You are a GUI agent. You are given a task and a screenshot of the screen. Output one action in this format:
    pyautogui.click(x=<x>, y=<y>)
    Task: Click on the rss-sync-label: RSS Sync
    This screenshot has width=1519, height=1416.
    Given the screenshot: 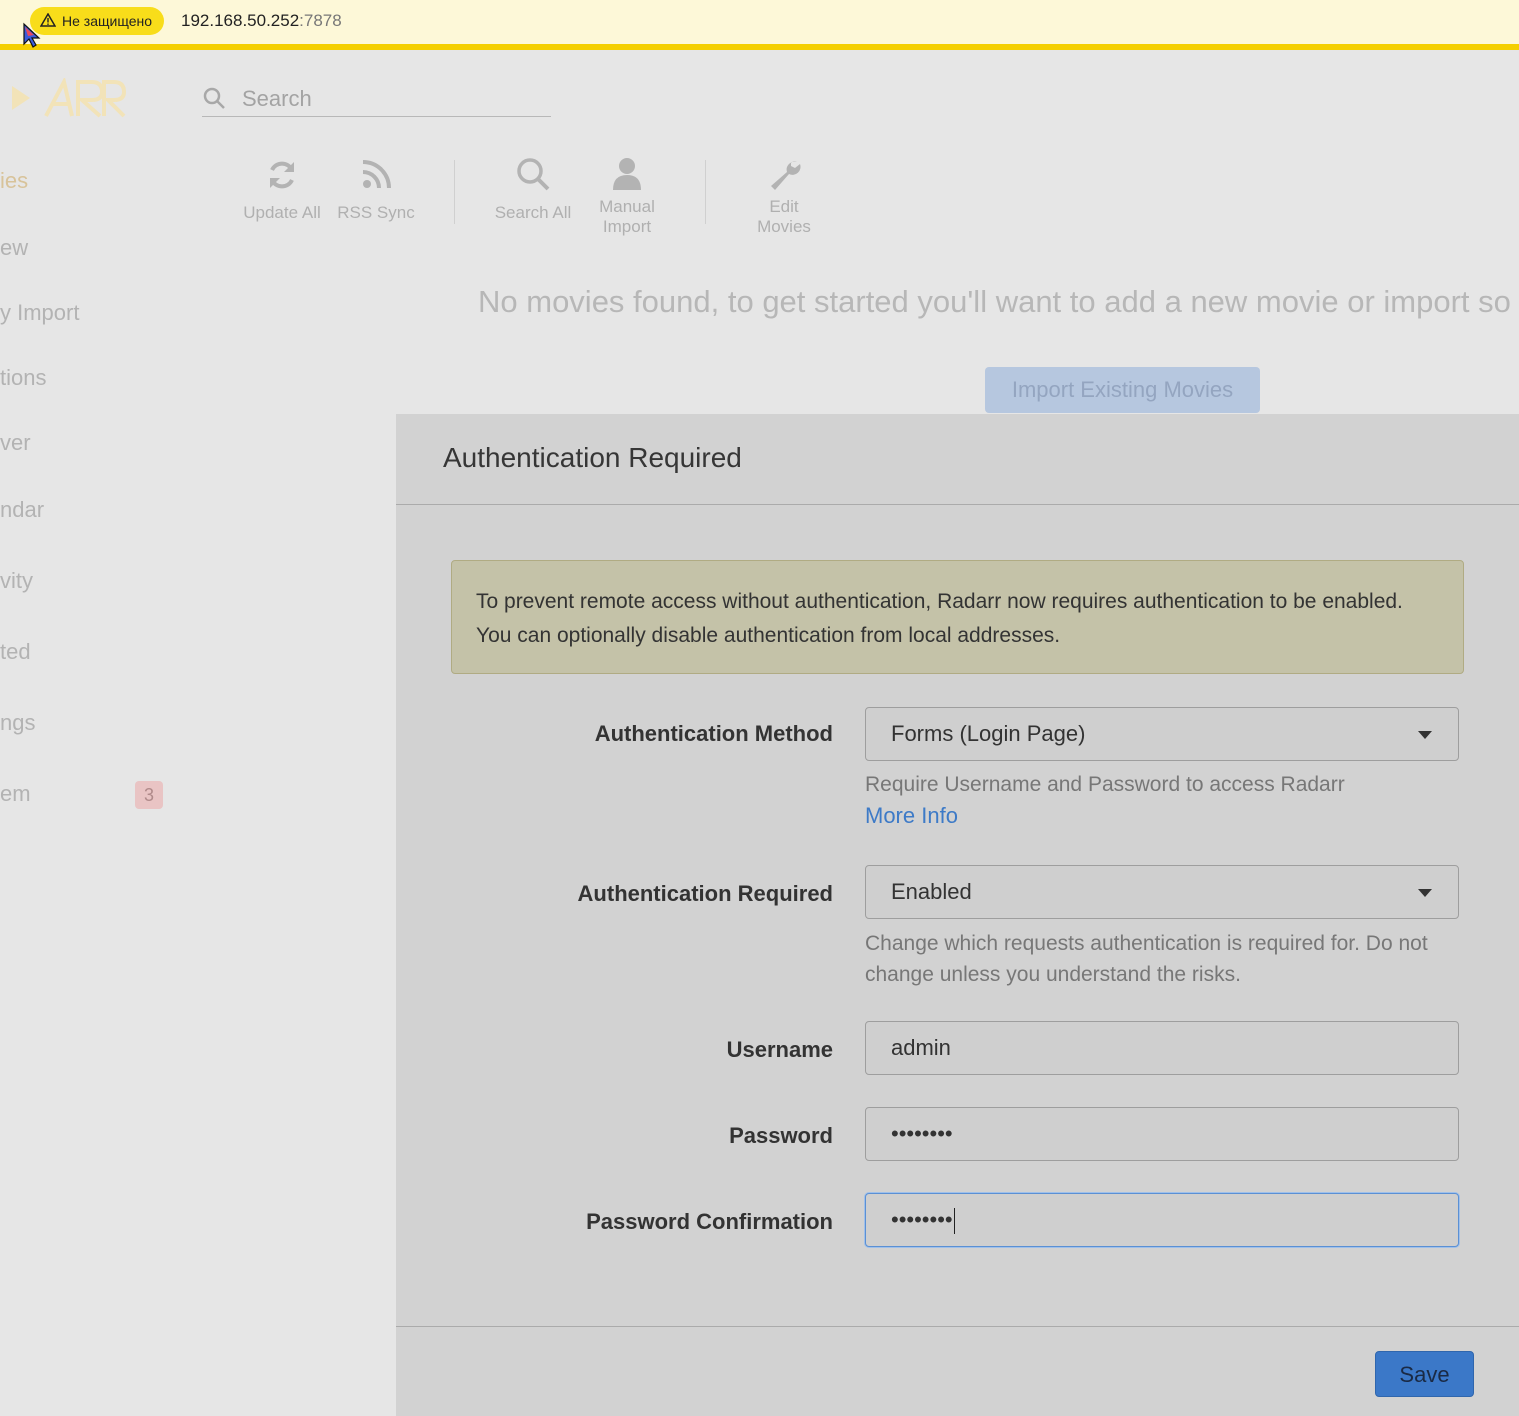 What is the action you would take?
    pyautogui.click(x=376, y=212)
    